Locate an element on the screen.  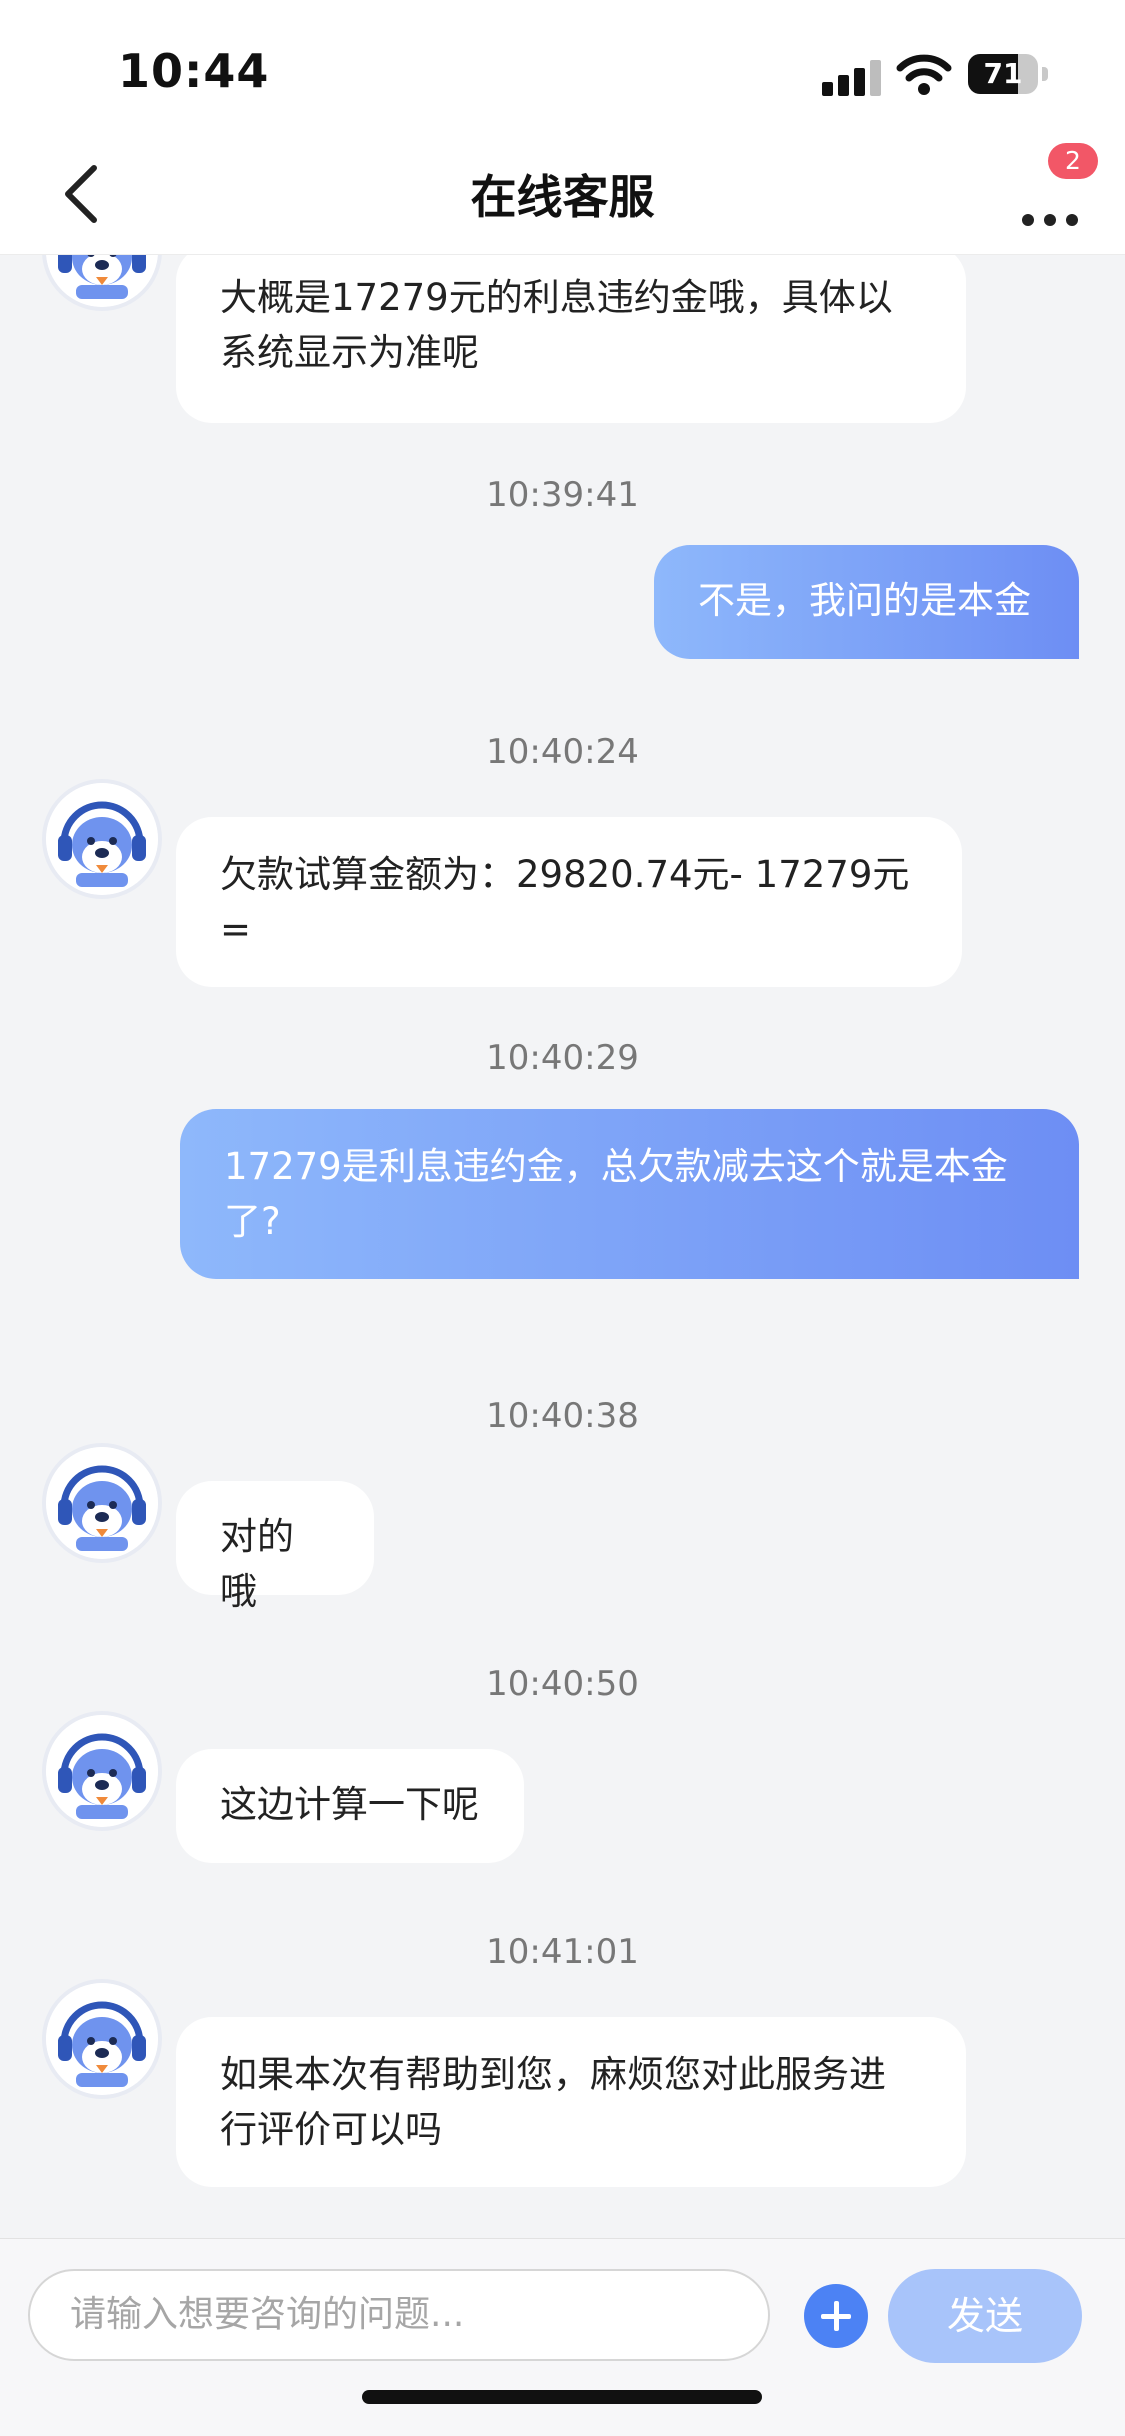
message-bubble: 对的哦 is located at coordinates (275, 1547).